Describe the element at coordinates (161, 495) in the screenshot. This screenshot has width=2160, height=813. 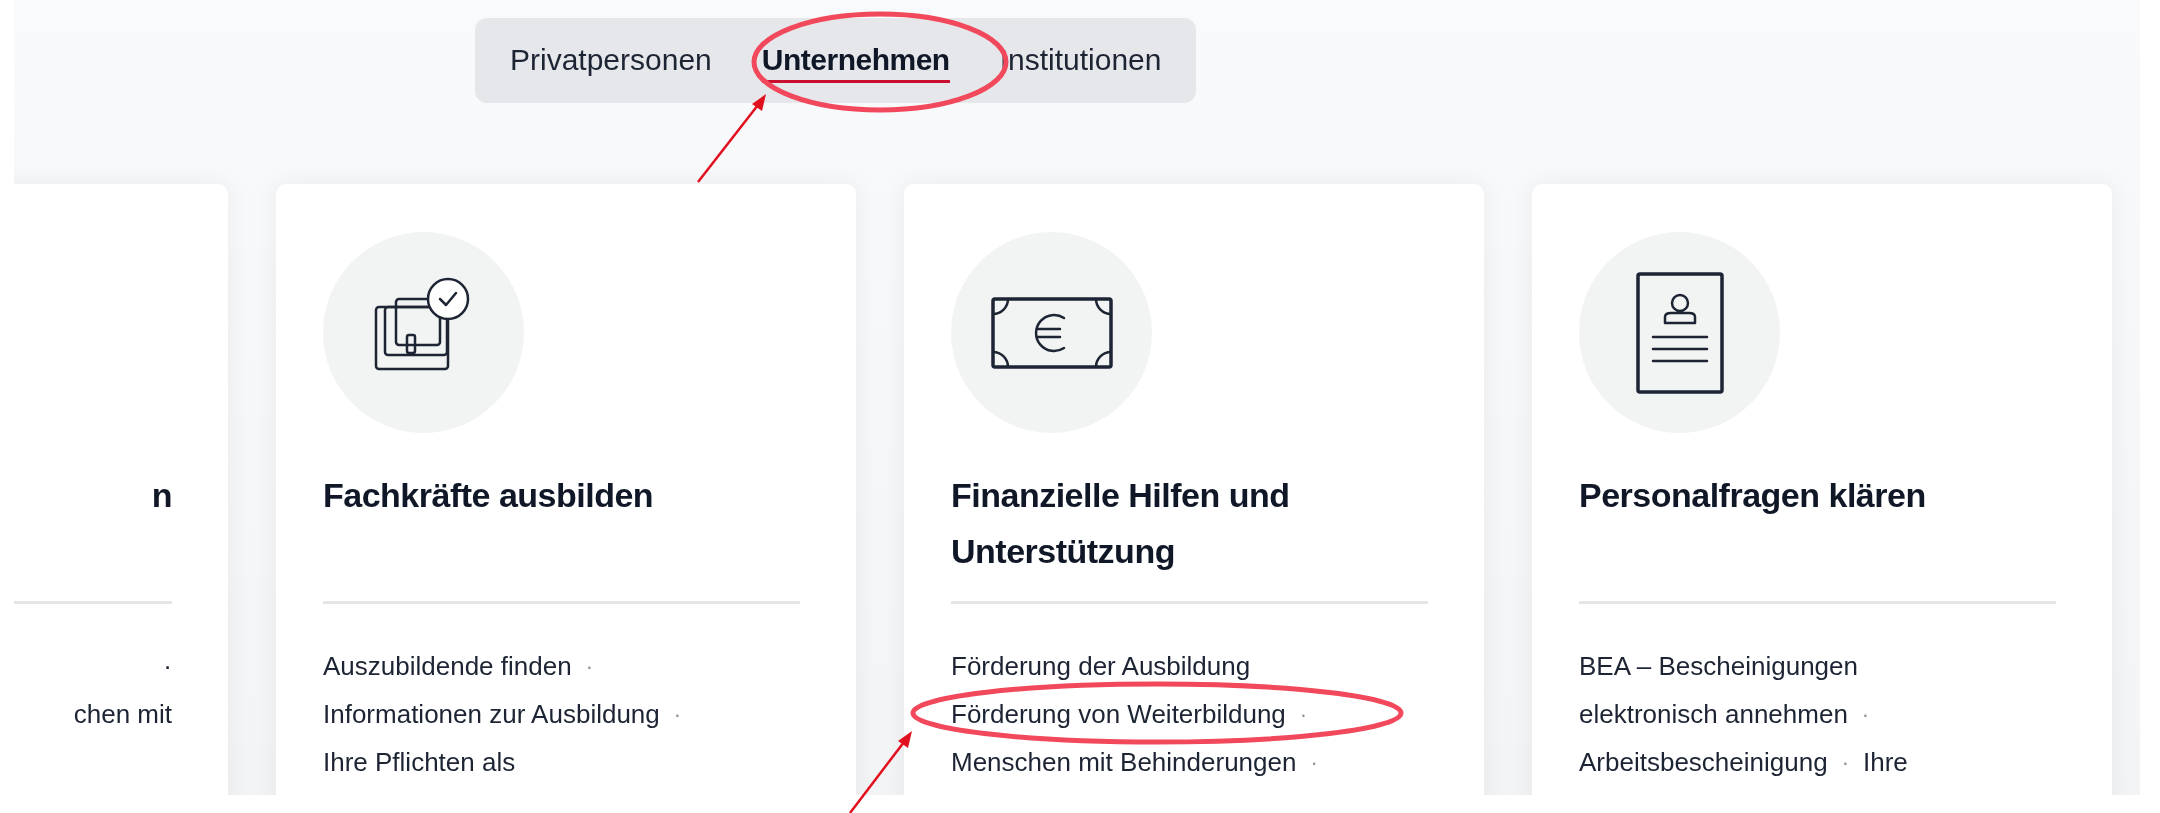
I see `card-title: n` at that location.